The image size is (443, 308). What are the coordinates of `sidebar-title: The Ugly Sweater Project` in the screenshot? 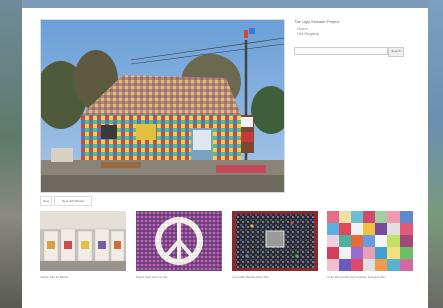 It's located at (317, 21).